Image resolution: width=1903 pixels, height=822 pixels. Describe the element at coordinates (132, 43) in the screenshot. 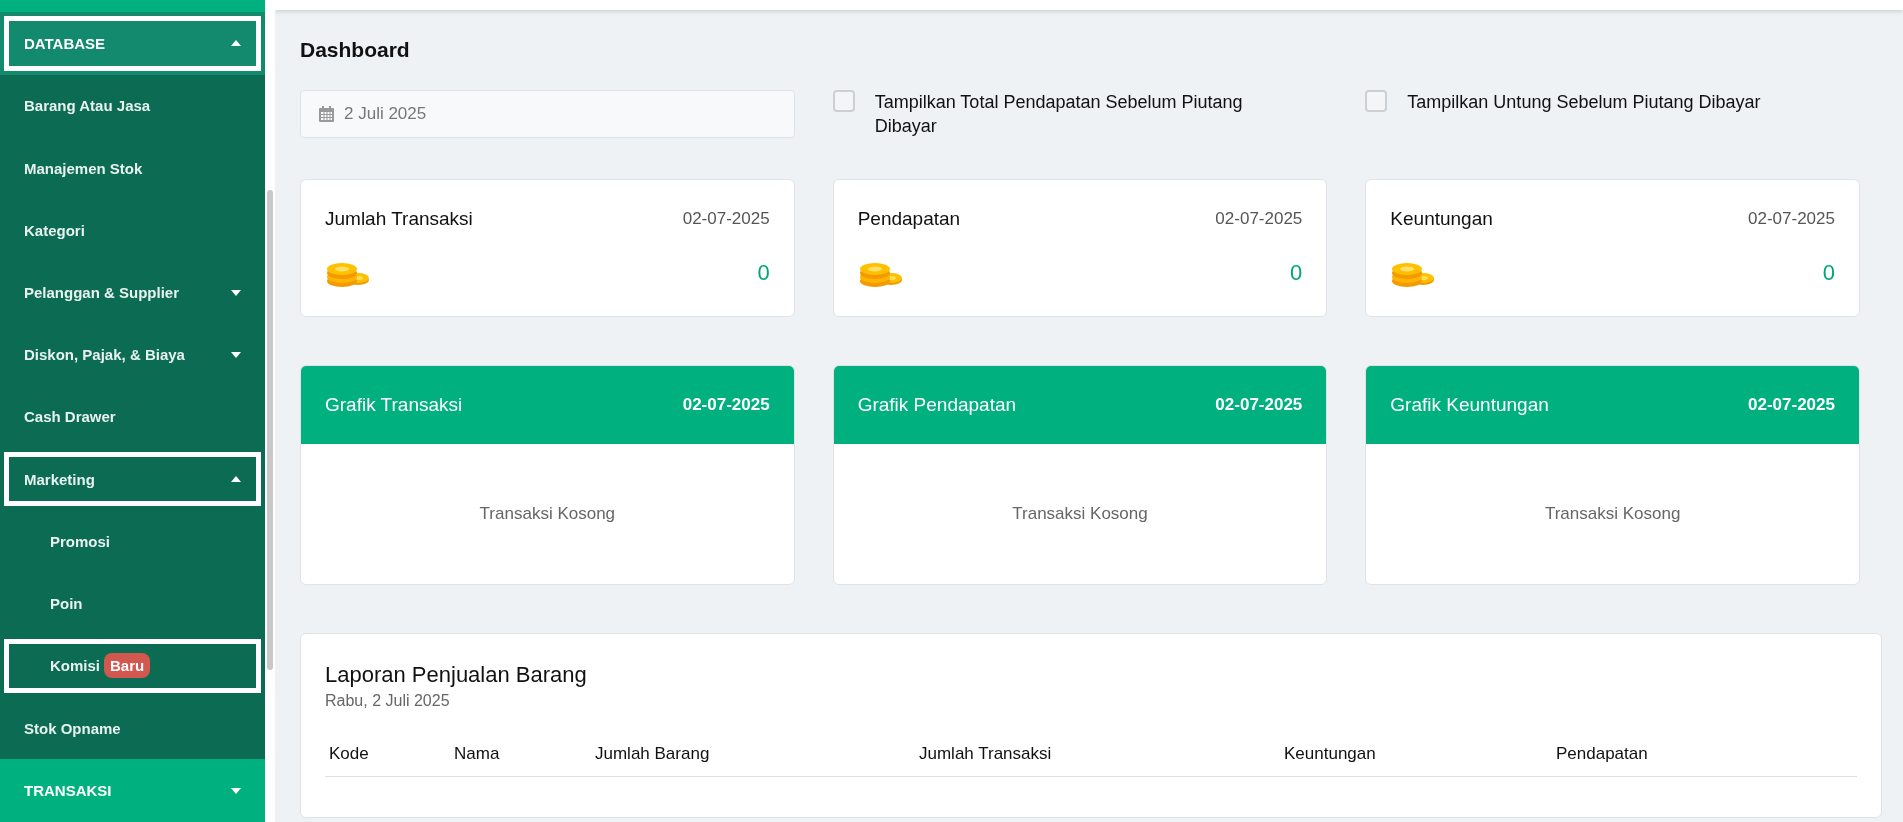

I see `sidebar-section: DATABASE` at that location.